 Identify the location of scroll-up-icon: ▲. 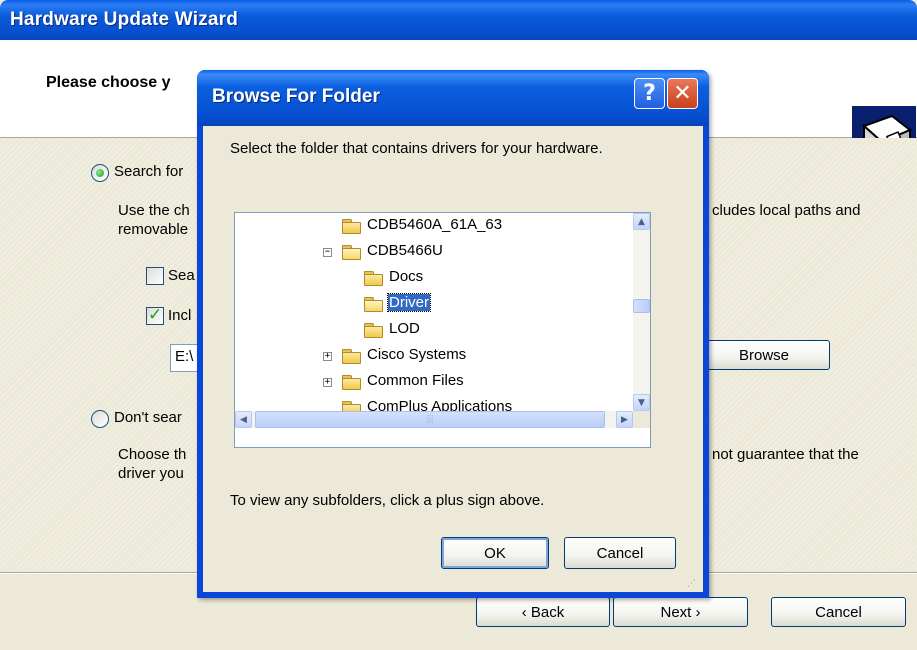
(641, 221).